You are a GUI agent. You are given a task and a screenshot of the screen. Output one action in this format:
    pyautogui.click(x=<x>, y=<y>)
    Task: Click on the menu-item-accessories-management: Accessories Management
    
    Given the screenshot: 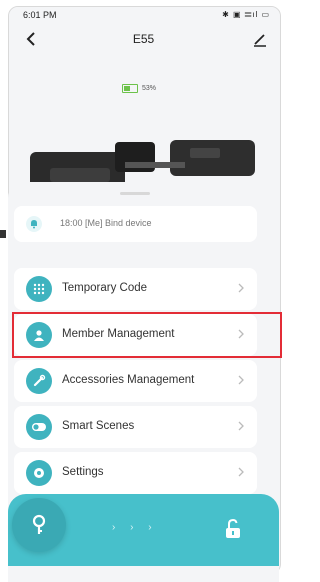 What is the action you would take?
    pyautogui.click(x=135, y=381)
    